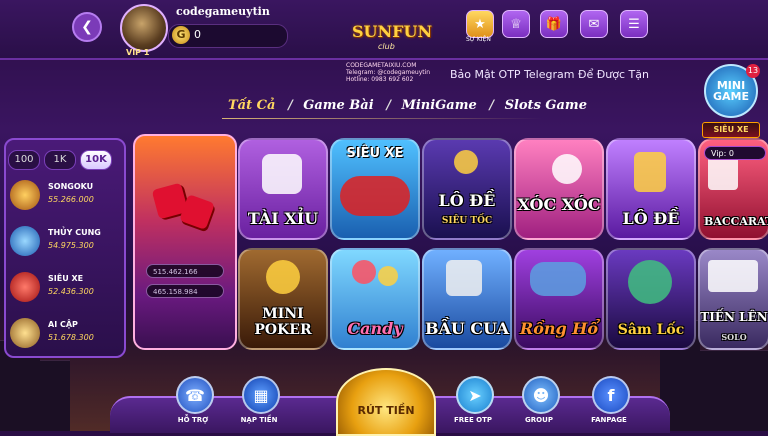 This screenshot has width=768, height=436. I want to click on jackpot-value: 54.975.300, so click(71, 245).